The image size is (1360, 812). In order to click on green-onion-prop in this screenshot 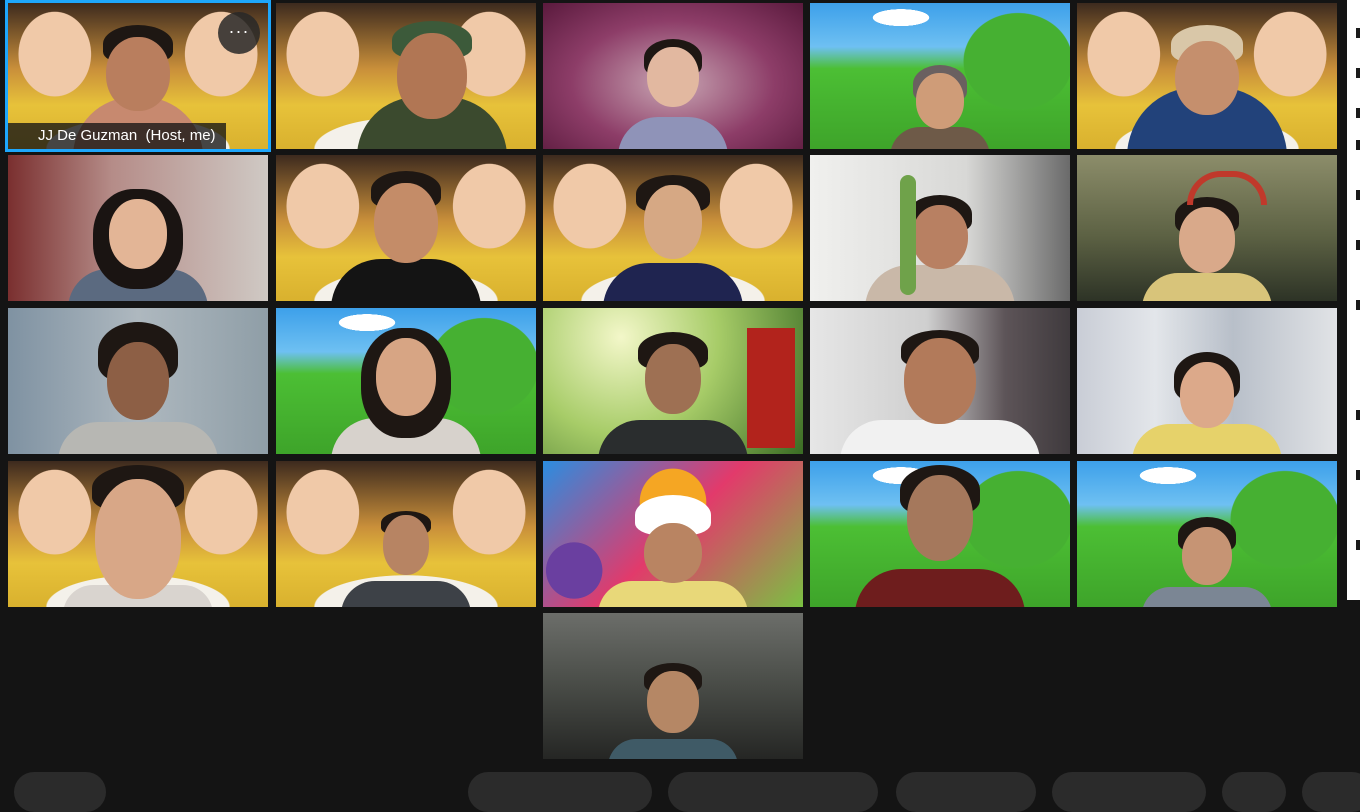, I will do `click(908, 235)`.